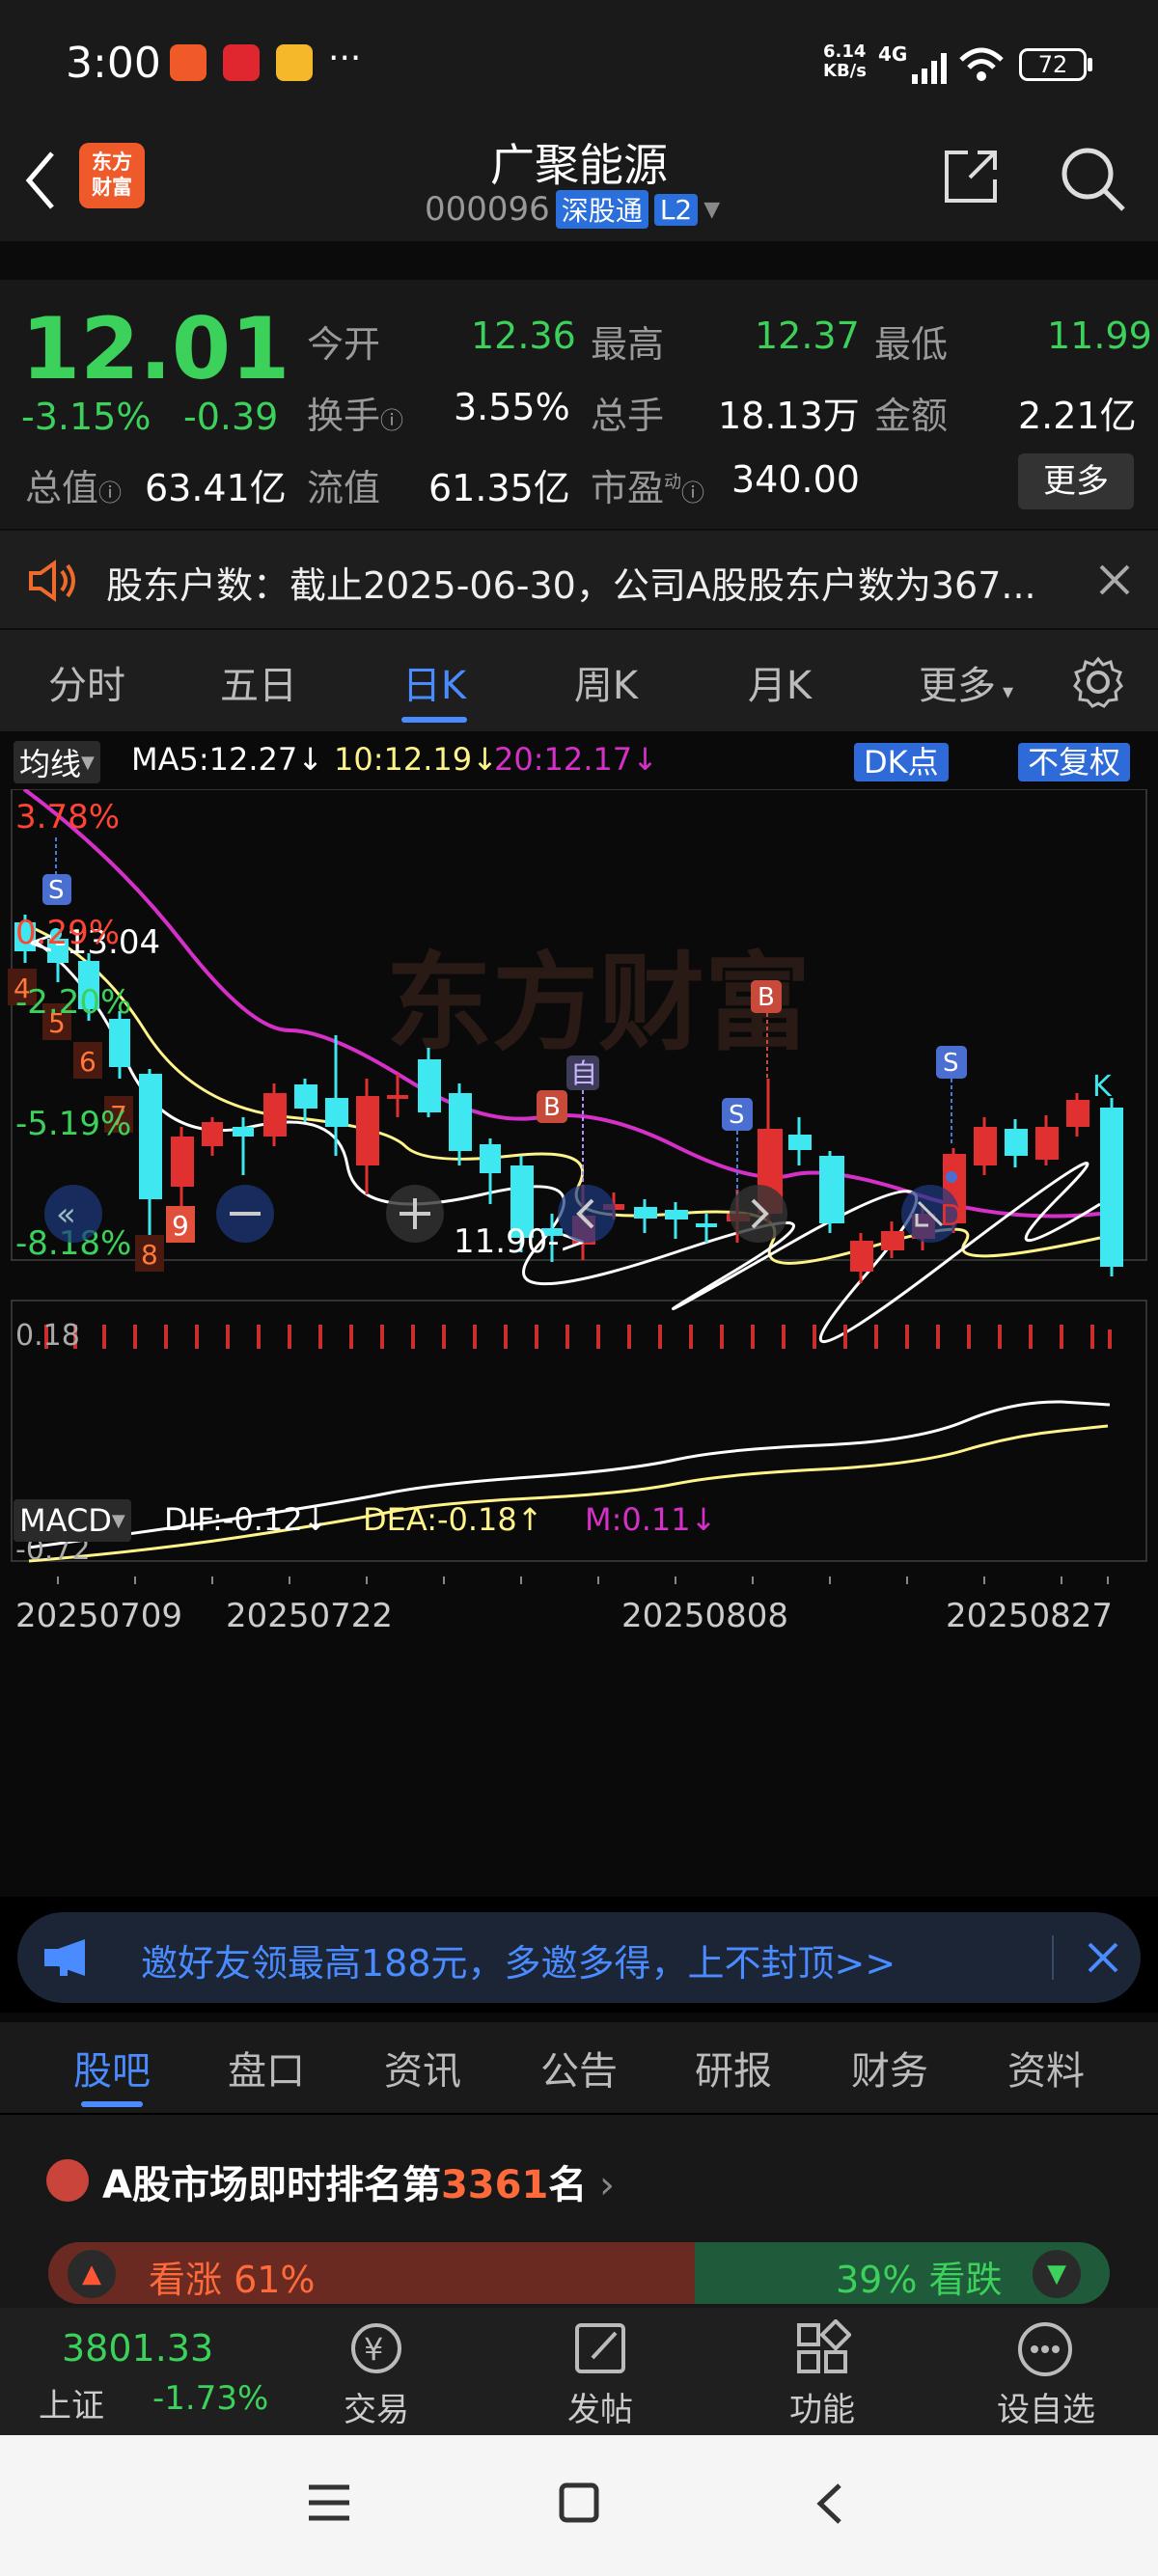  Describe the element at coordinates (845, 61) in the screenshot. I see `net-speed: 6.14 KB/s` at that location.